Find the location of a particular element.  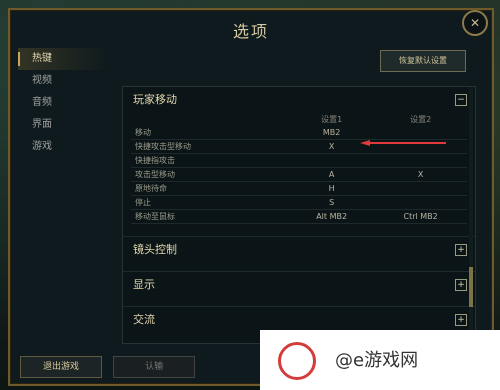

row-label: 移动至鼠标 is located at coordinates (155, 216).